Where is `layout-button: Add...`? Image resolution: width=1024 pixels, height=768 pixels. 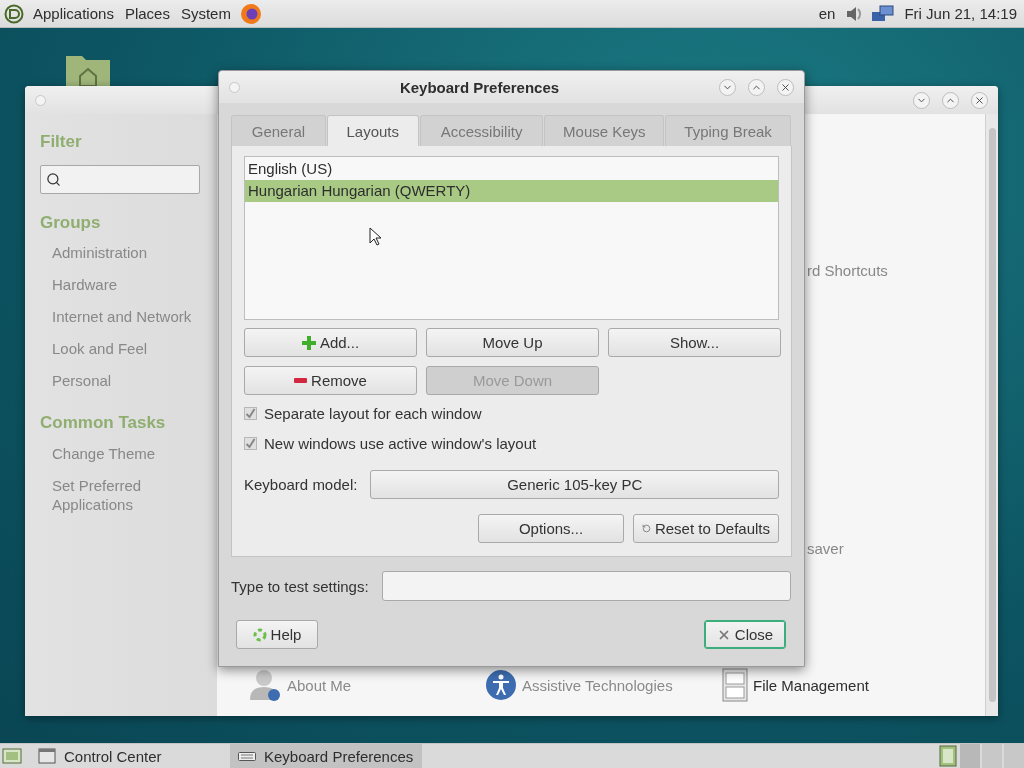
layout-button: Add... is located at coordinates (330, 342).